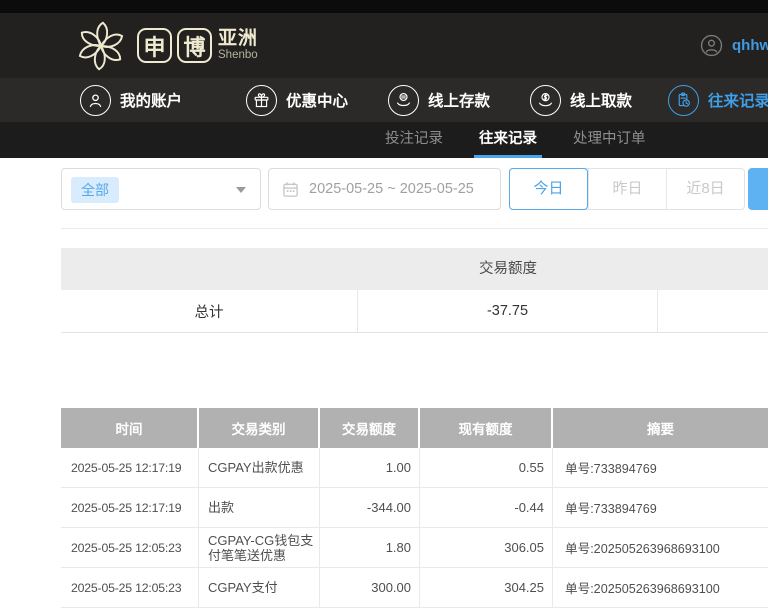 This screenshot has height=611, width=768. I want to click on summary-row-label: 总计, so click(209, 311).